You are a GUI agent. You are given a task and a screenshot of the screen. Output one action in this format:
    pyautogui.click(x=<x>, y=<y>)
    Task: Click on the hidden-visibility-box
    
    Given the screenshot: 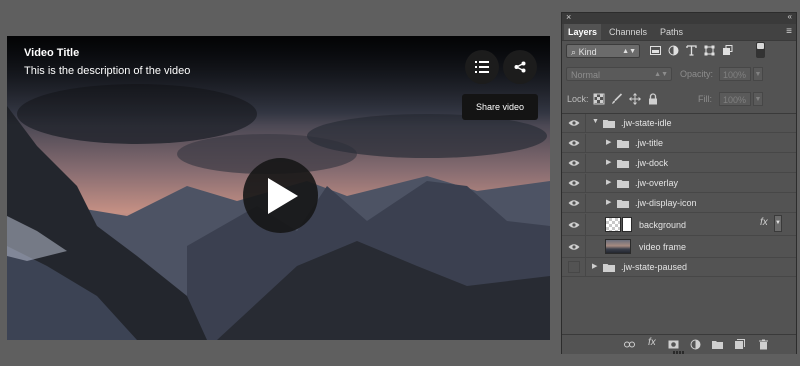 What is the action you would take?
    pyautogui.click(x=573, y=267)
    